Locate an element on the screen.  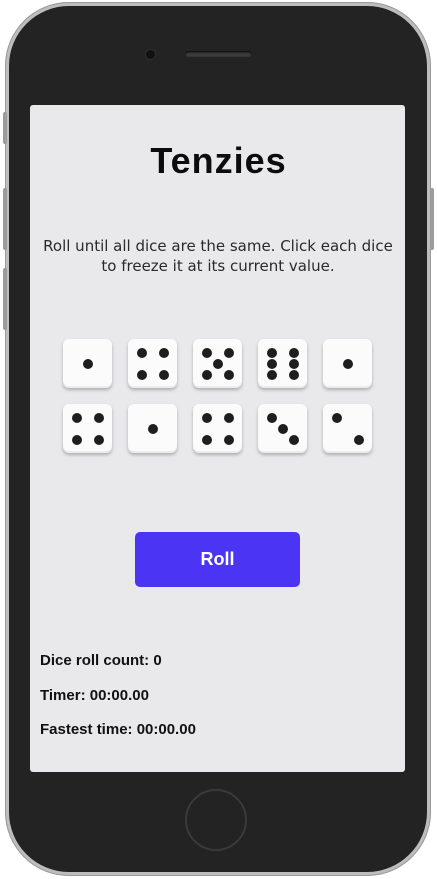
fastest-time-display: Fastest time: 00:00.00 is located at coordinates (118, 729).